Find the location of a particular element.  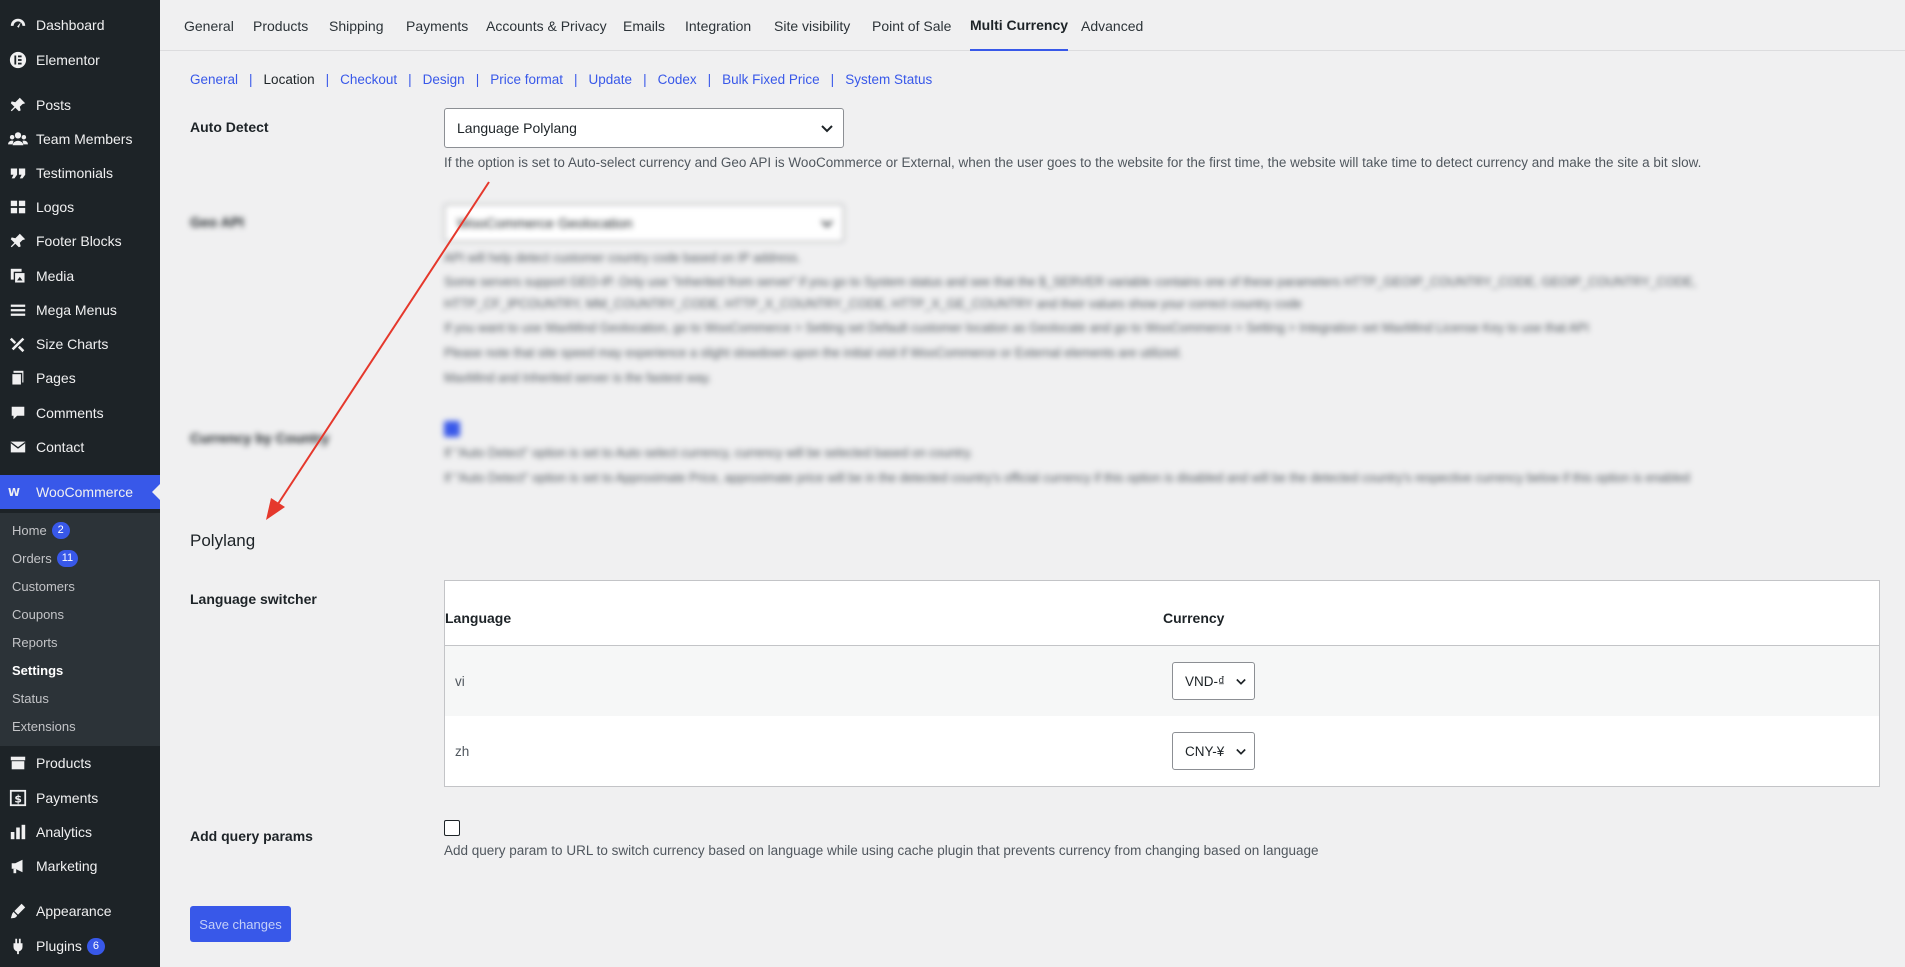

dollar-icon: $ is located at coordinates (18, 798).